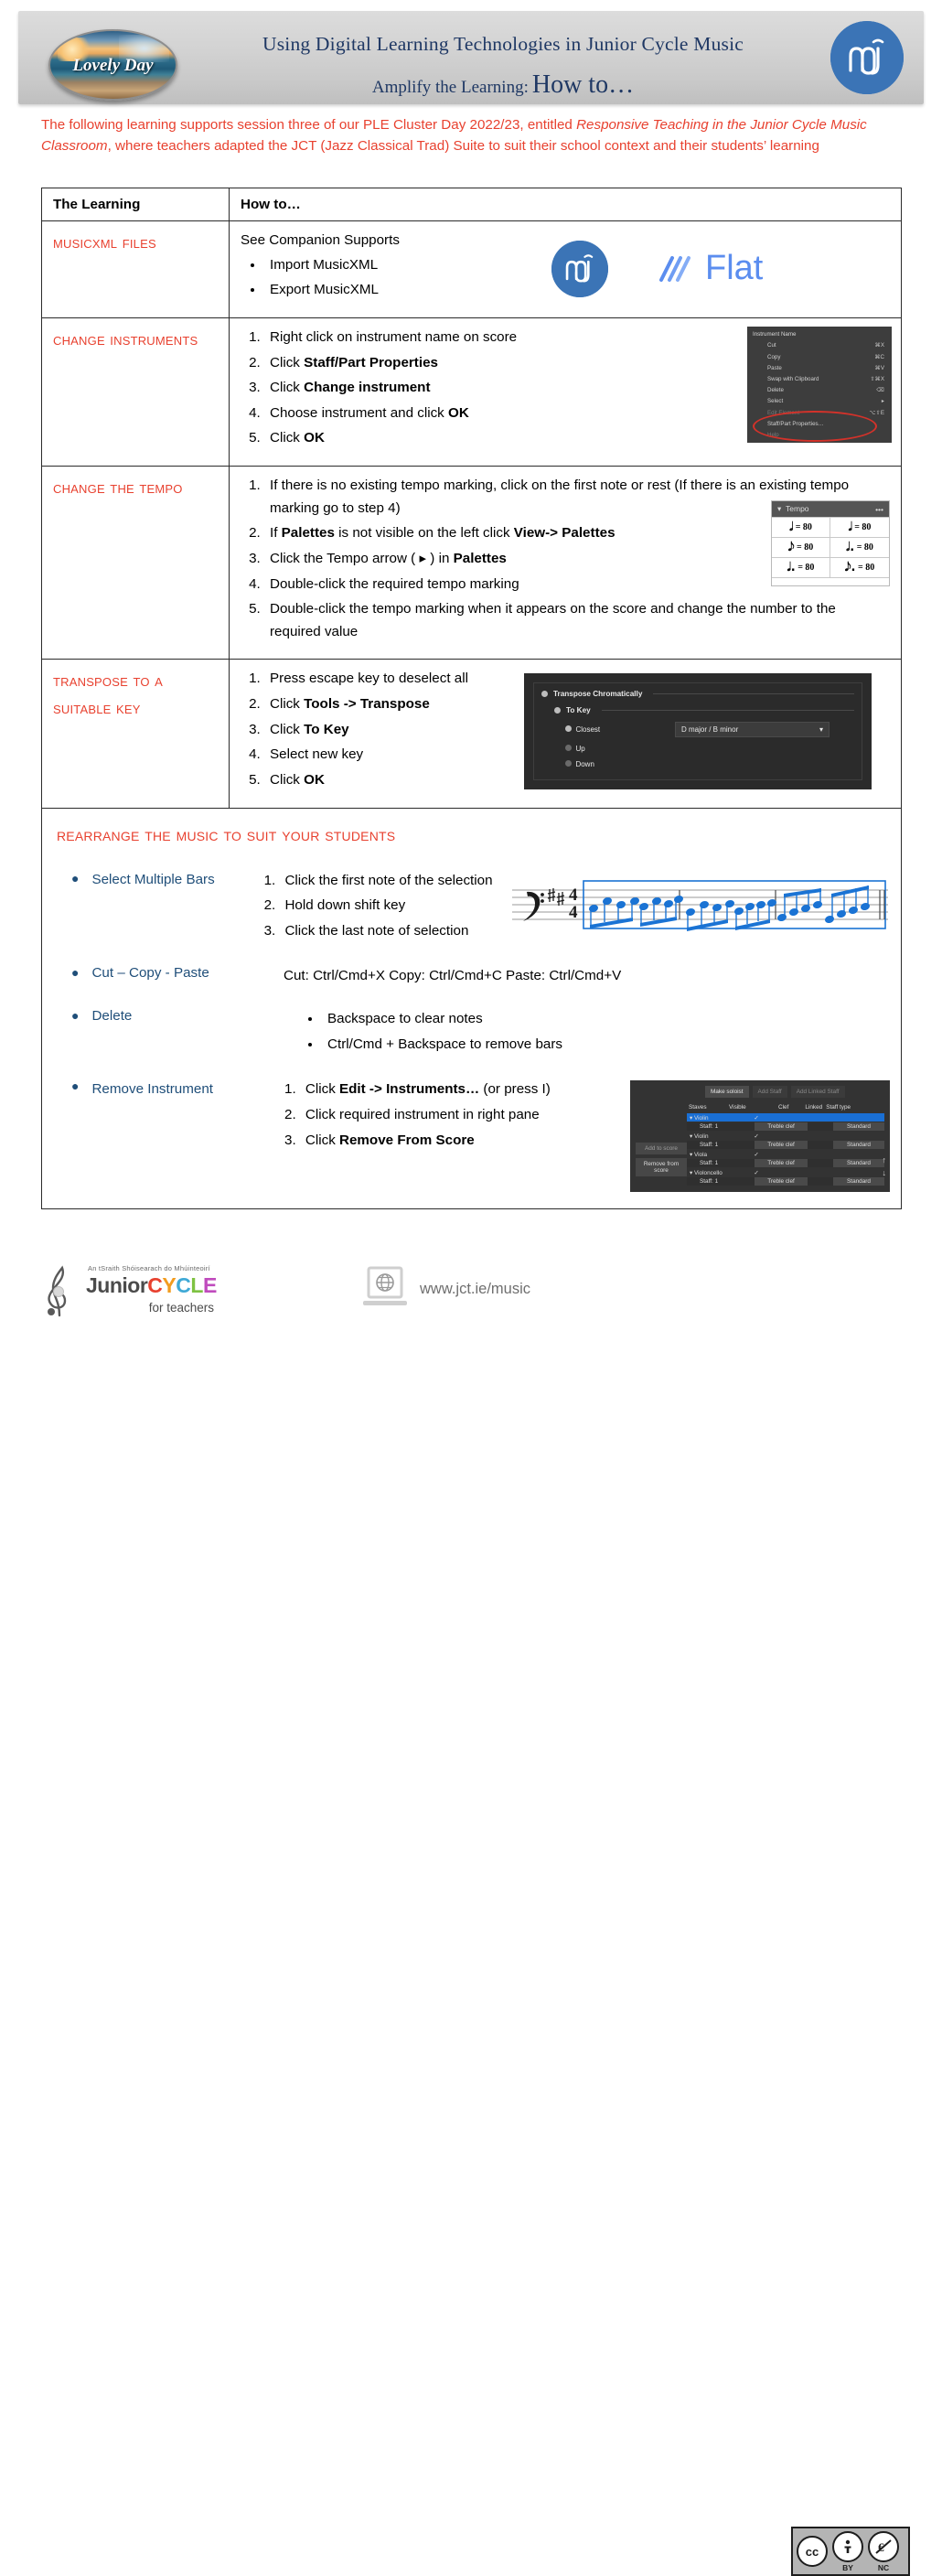 The width and height of the screenshot is (942, 2576). What do you see at coordinates (501, 364) in the screenshot?
I see `list-item: Click Staff/Part Properties` at bounding box center [501, 364].